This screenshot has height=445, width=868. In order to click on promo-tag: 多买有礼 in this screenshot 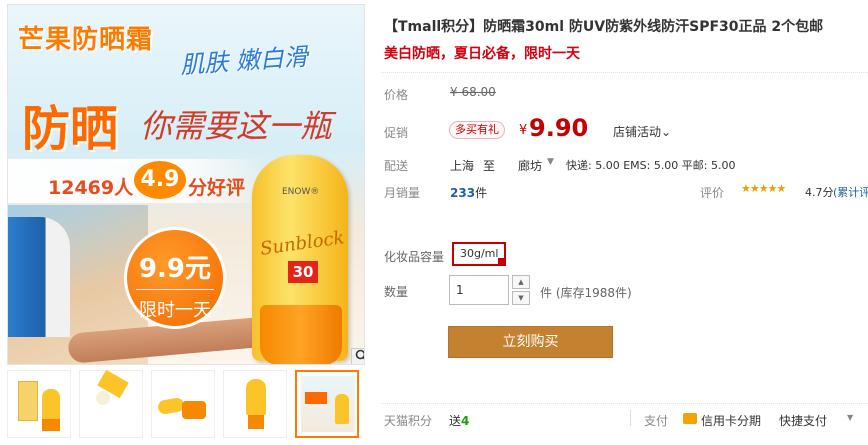, I will do `click(477, 130)`.